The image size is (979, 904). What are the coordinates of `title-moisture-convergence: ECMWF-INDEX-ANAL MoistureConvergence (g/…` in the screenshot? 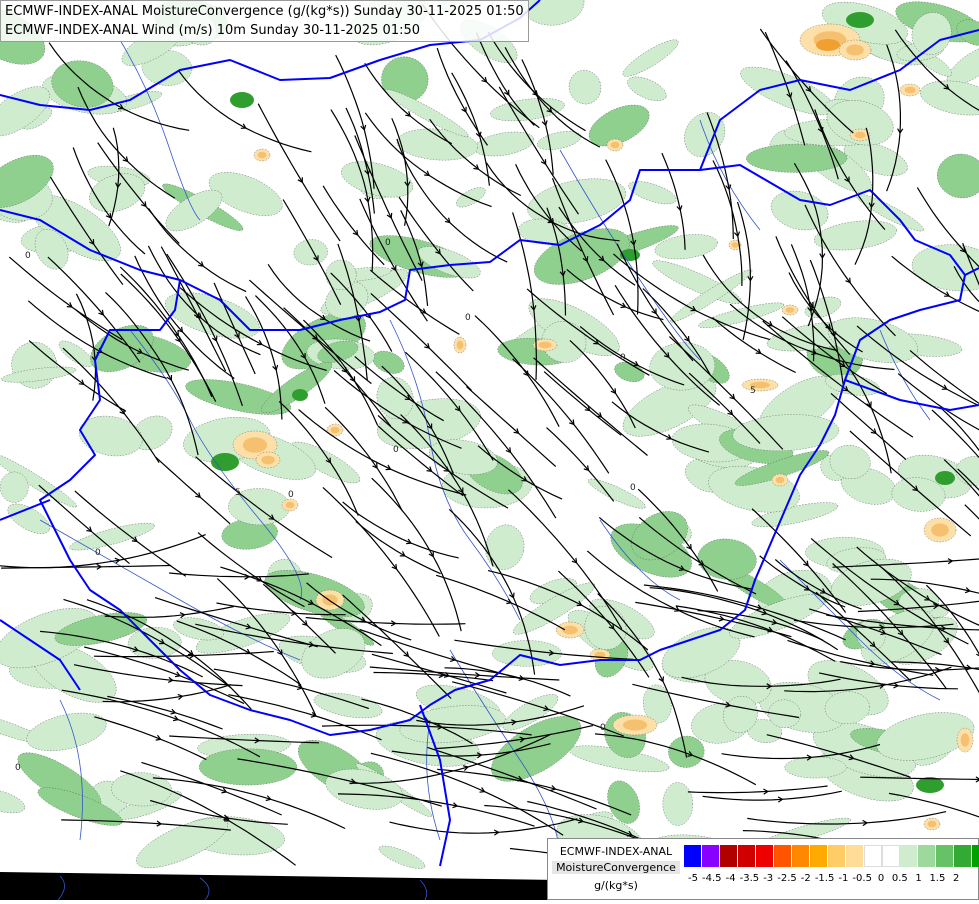 It's located at (264, 11).